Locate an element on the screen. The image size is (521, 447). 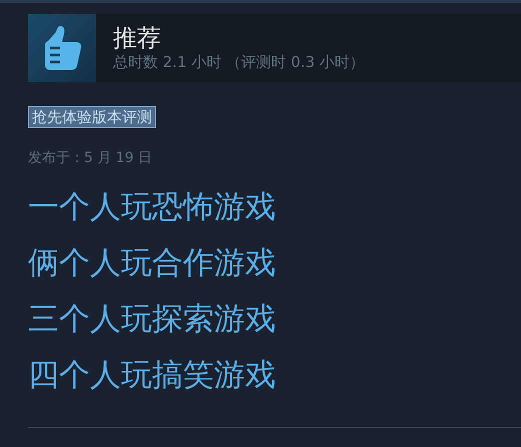
verdict-title: 推荐 is located at coordinates (137, 38).